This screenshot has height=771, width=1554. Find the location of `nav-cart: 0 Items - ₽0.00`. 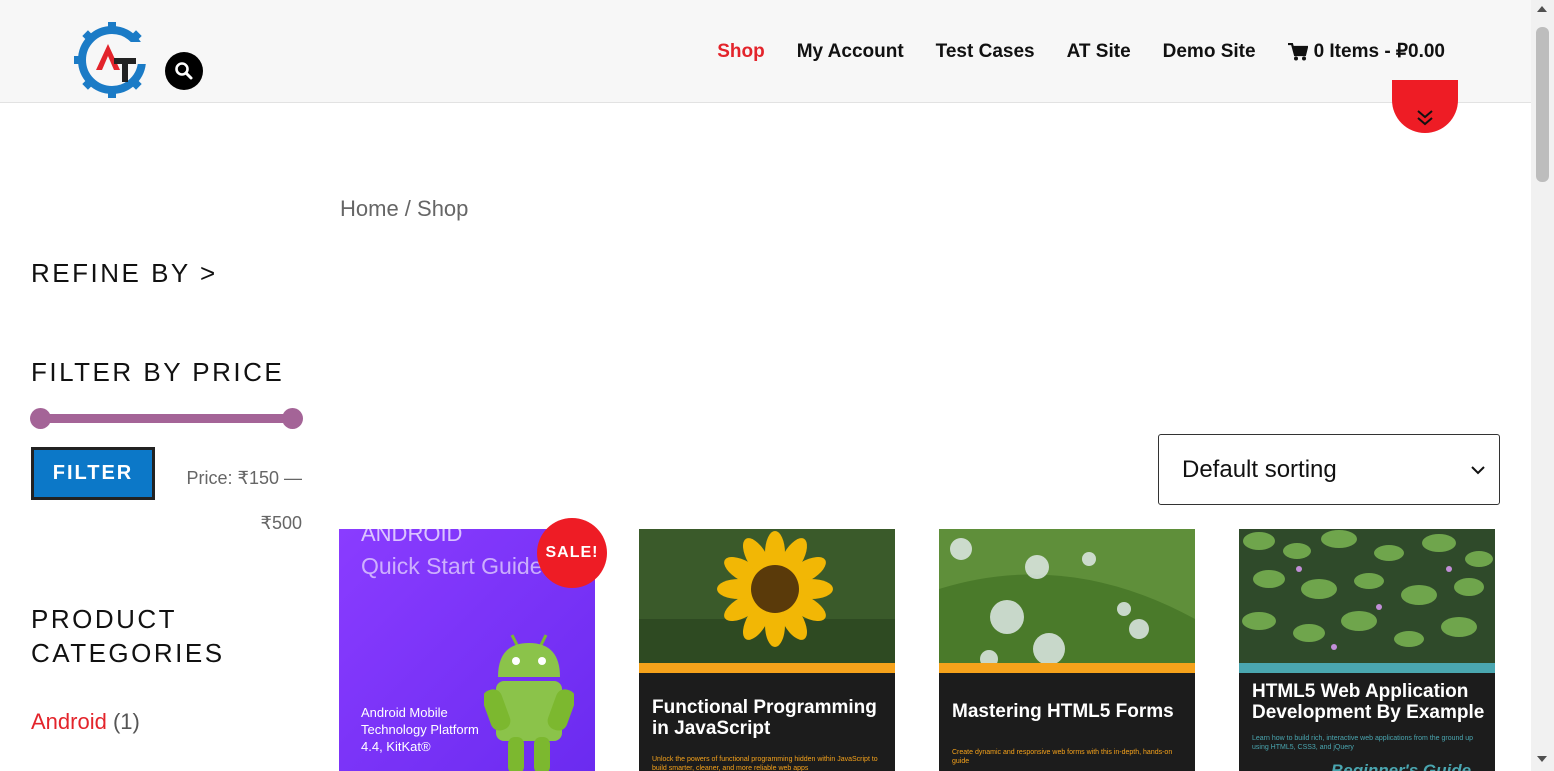

nav-cart: 0 Items - ₽0.00 is located at coordinates (1366, 51).